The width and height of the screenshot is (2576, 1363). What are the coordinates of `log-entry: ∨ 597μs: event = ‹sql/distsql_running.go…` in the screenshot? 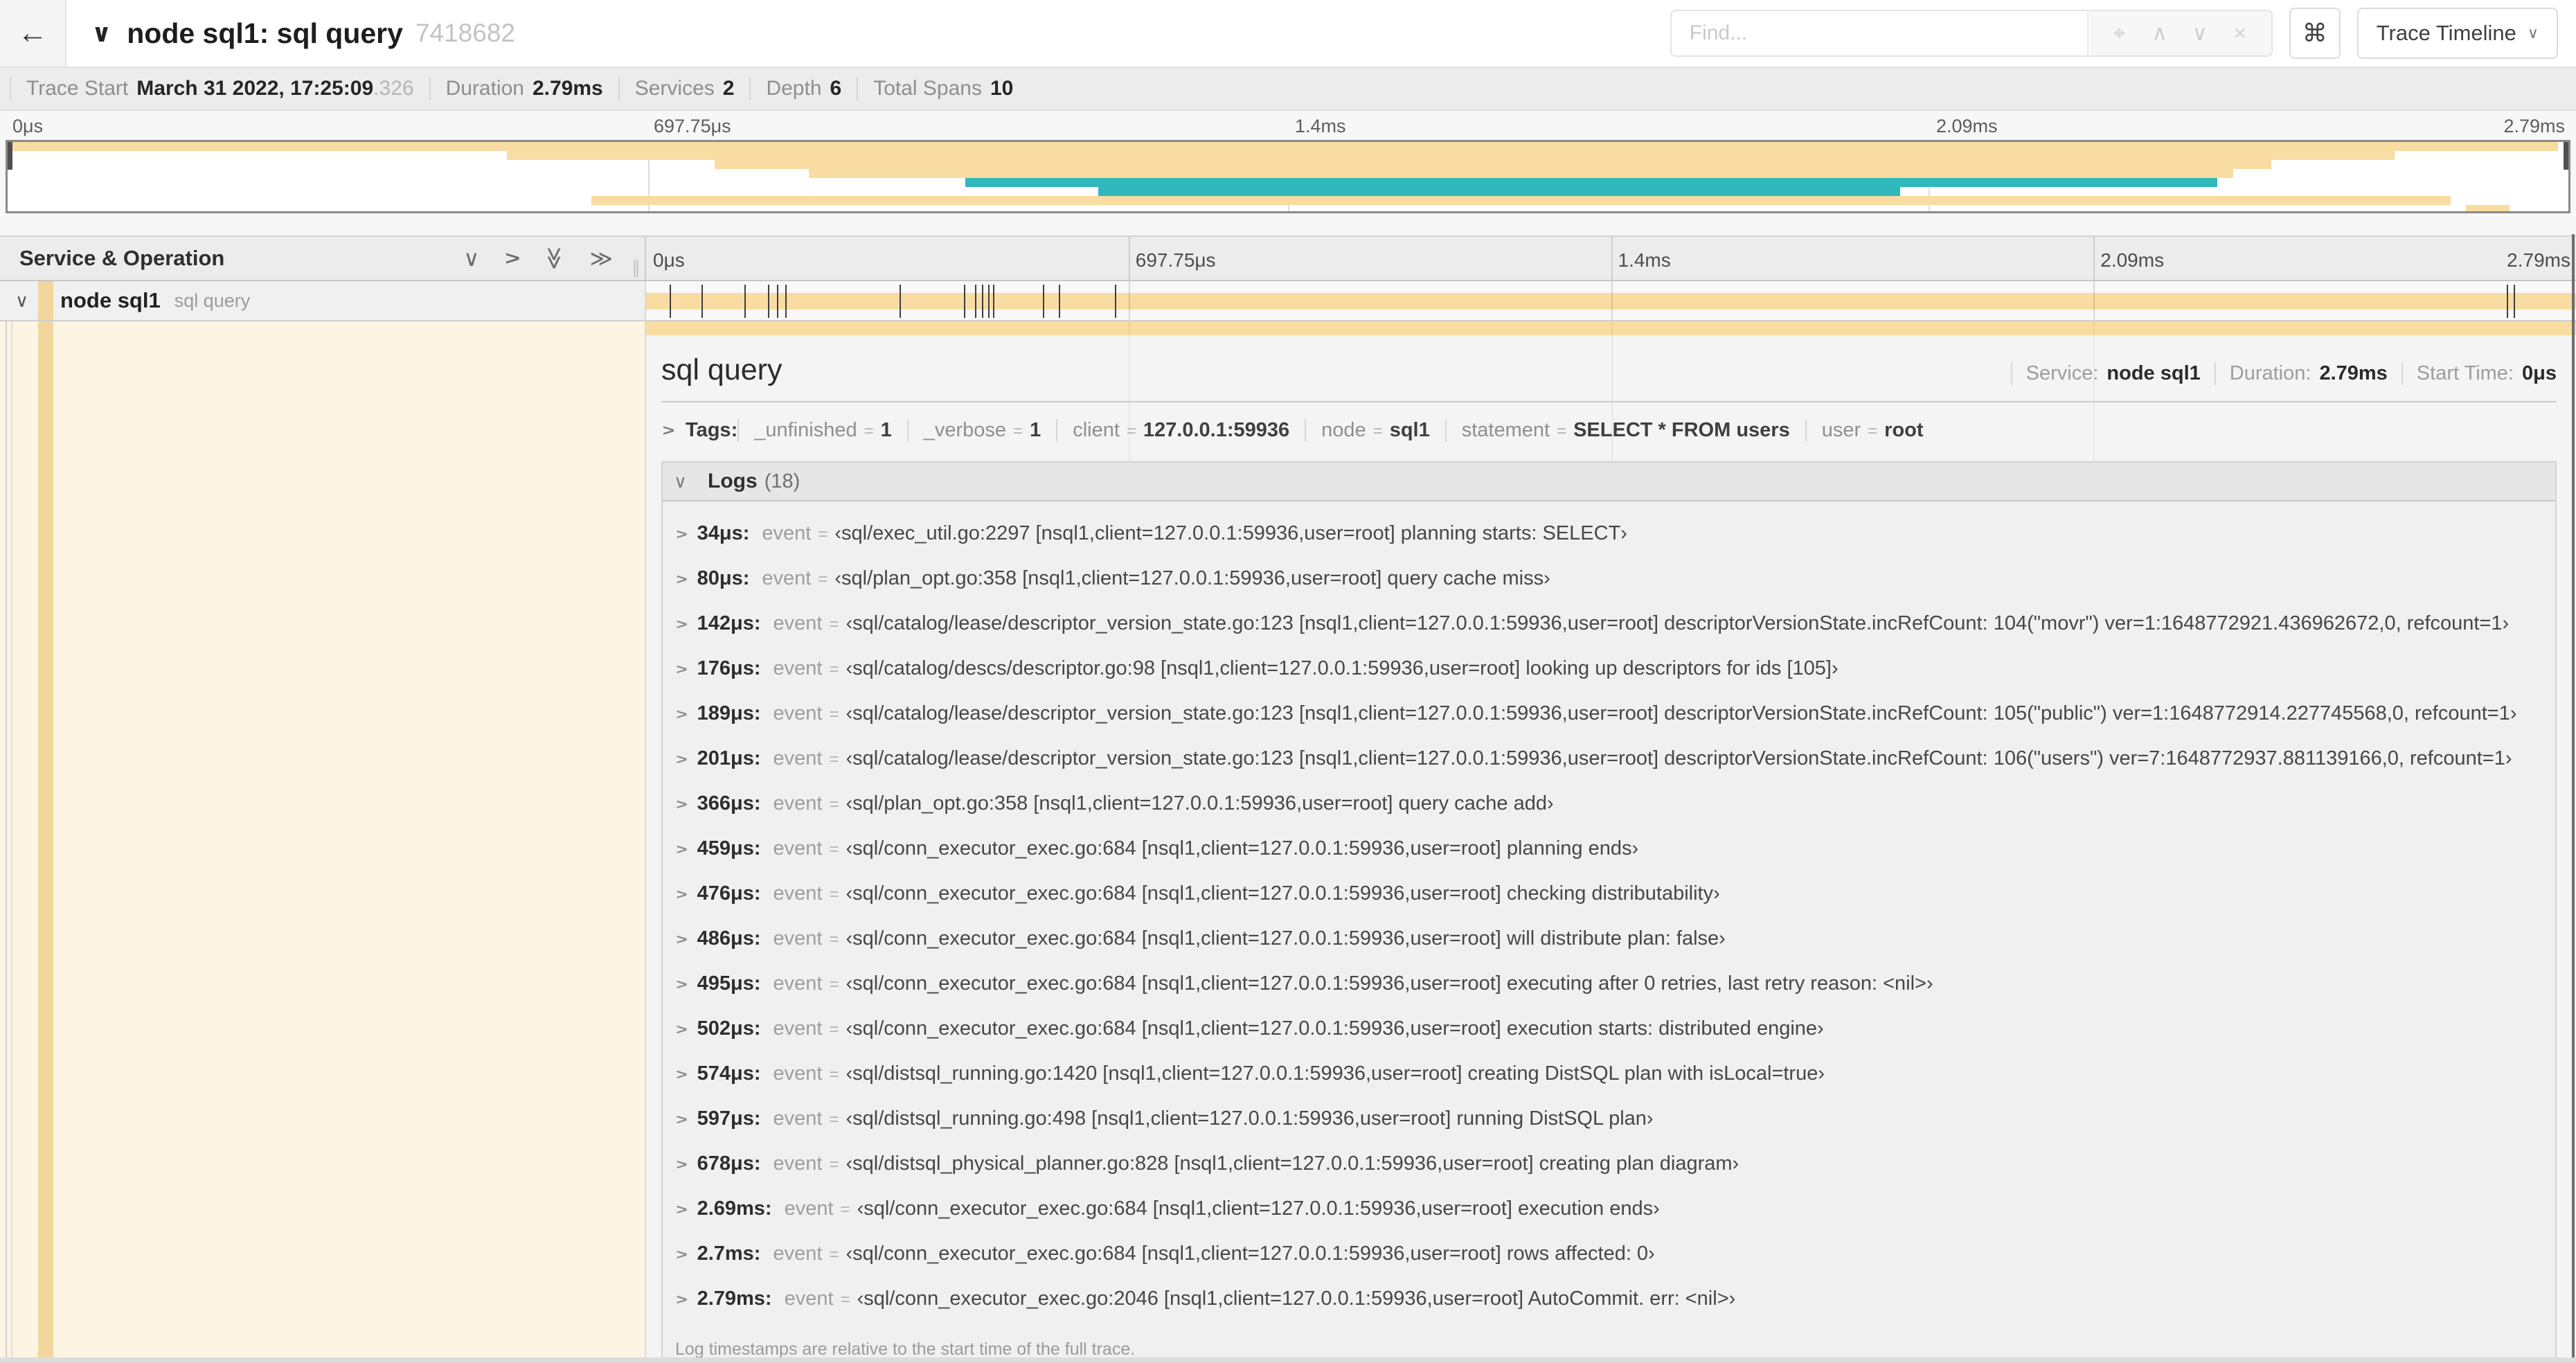 It's located at (1610, 1118).